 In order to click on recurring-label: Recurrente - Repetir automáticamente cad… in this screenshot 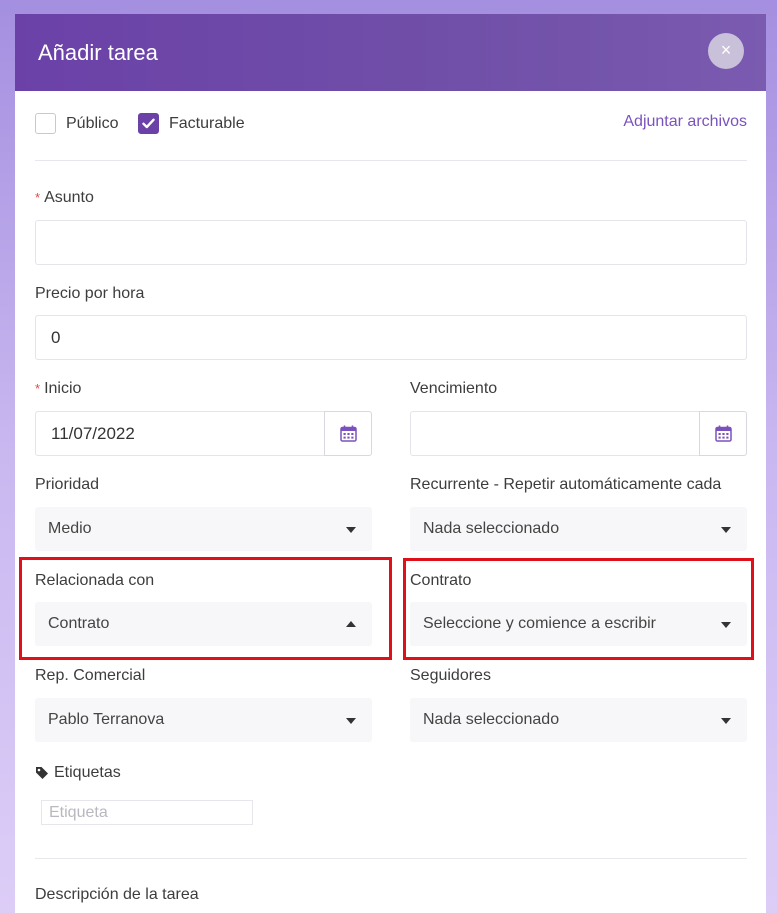, I will do `click(566, 484)`.